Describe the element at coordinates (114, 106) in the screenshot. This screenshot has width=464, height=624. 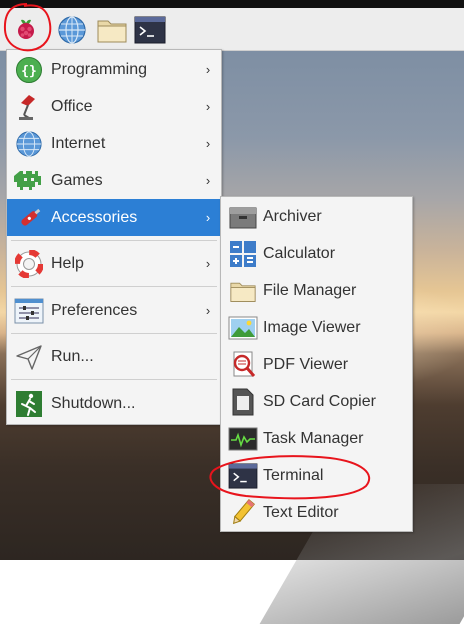
I see `menu-item-office: Office ›` at that location.